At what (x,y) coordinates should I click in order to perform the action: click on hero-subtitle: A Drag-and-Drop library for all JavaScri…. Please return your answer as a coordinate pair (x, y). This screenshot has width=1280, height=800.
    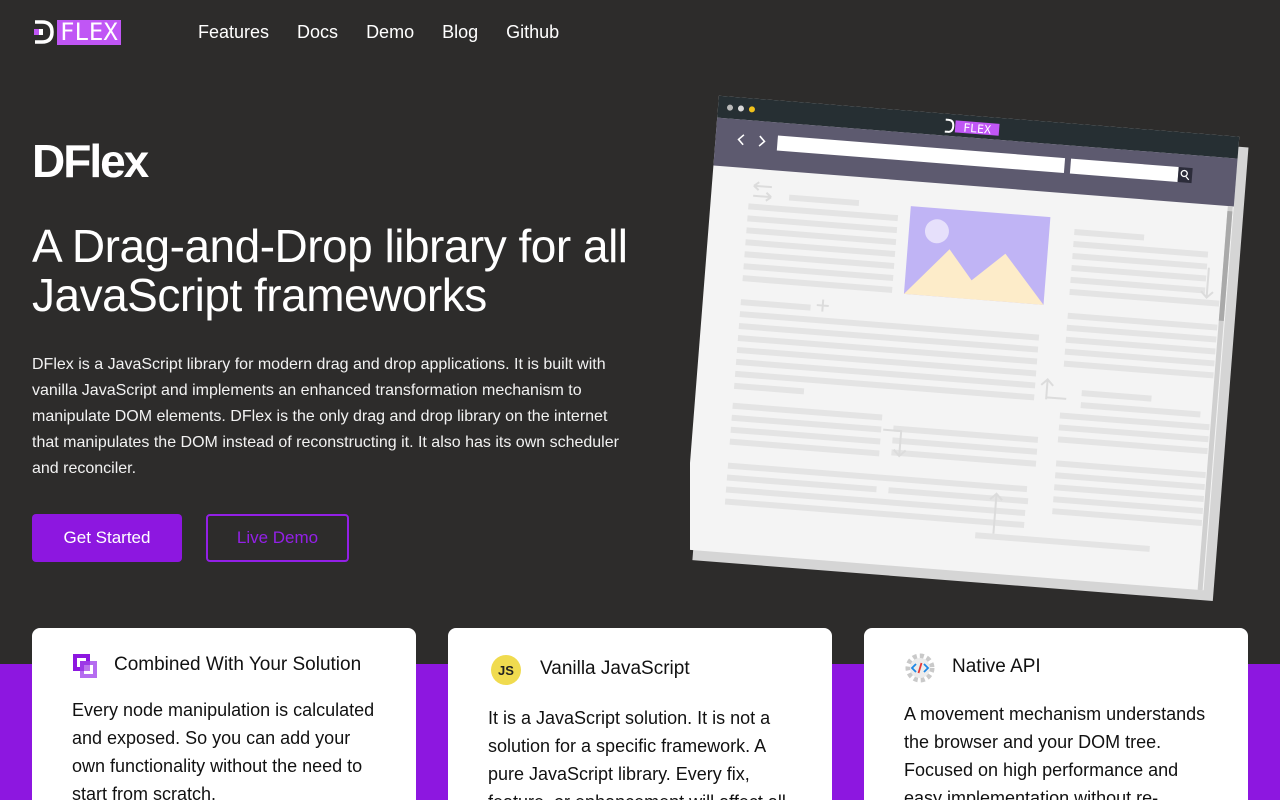
    Looking at the image, I should click on (330, 270).